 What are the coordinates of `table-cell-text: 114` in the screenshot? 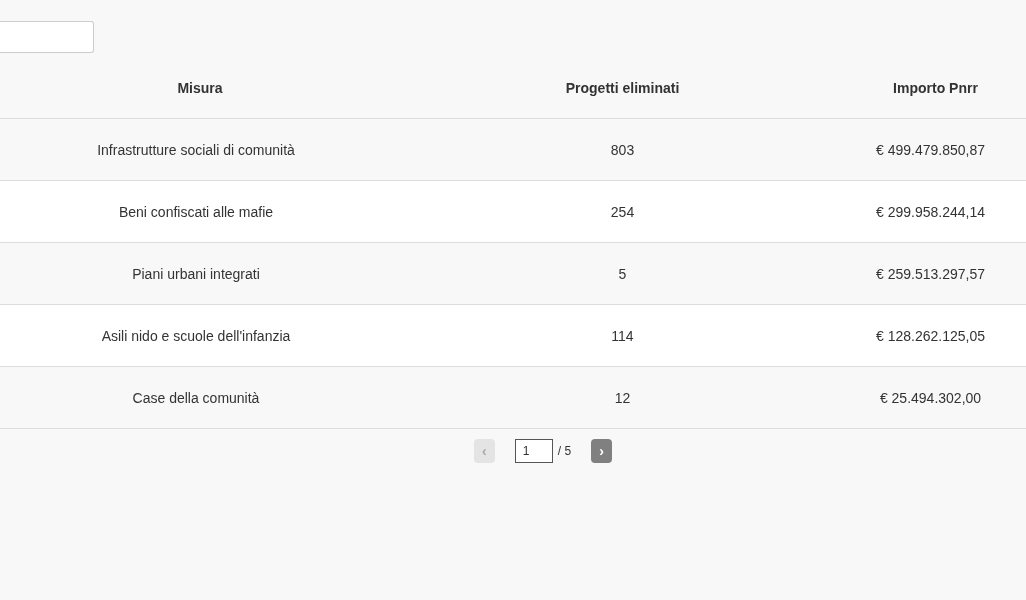 It's located at (622, 336).